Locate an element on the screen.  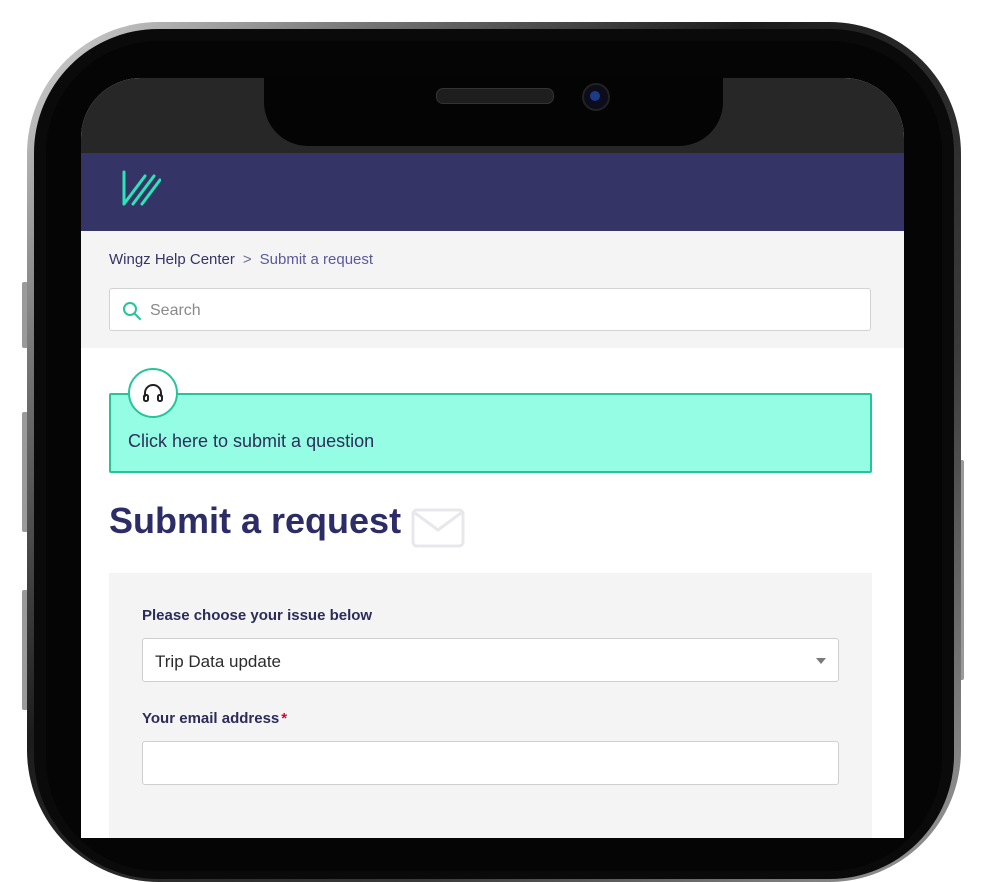
search-icon is located at coordinates (132, 311).